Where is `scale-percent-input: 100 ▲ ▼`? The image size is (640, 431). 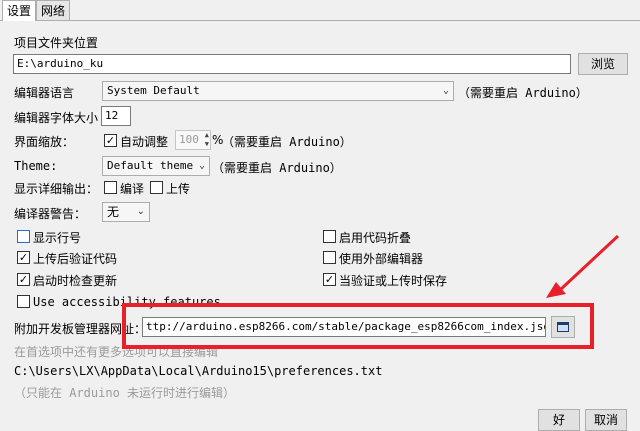 scale-percent-input: 100 ▲ ▼ is located at coordinates (193, 140).